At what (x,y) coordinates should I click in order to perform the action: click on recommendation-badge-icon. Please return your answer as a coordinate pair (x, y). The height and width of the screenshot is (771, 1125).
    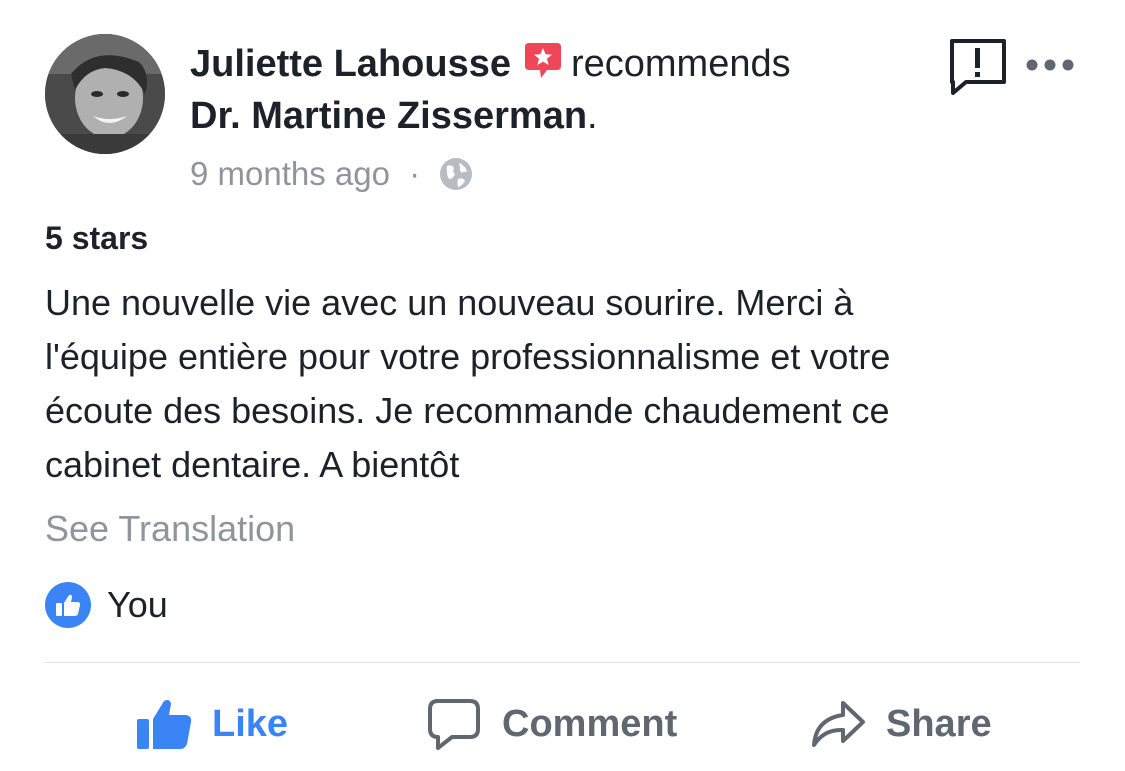
    Looking at the image, I should click on (543, 66).